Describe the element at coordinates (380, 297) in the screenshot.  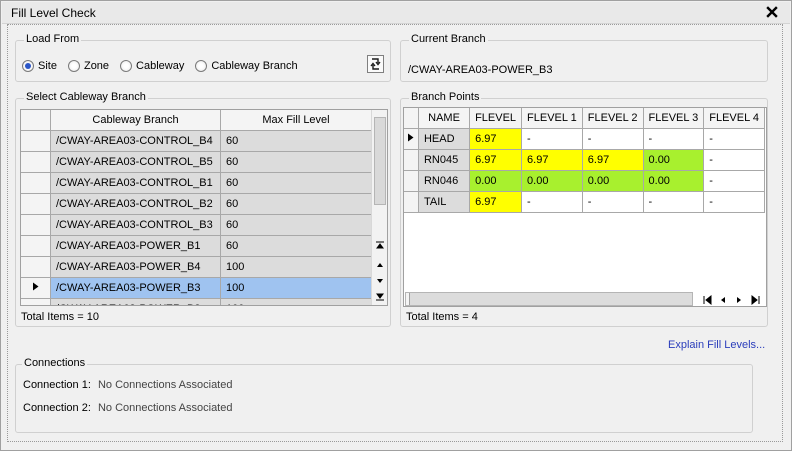
I see `scroll-bottom-icon` at that location.